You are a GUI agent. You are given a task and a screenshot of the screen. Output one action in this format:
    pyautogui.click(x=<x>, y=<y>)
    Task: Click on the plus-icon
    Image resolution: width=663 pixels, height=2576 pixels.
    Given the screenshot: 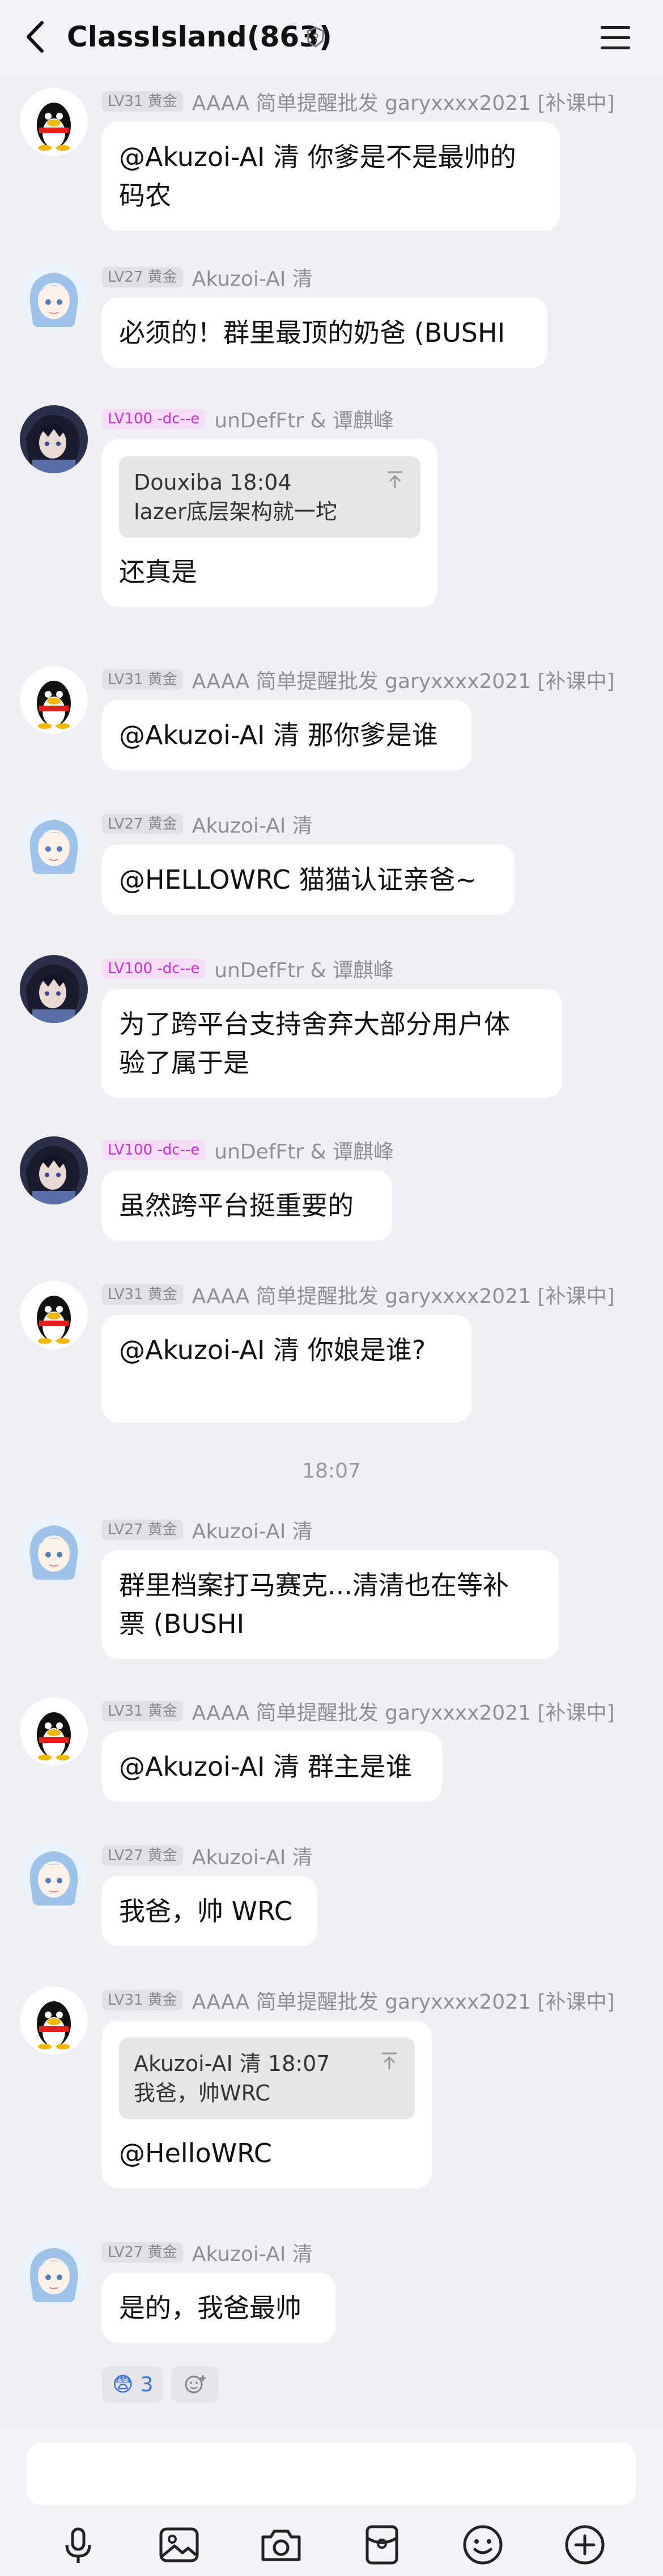 What is the action you would take?
    pyautogui.click(x=585, y=2545)
    